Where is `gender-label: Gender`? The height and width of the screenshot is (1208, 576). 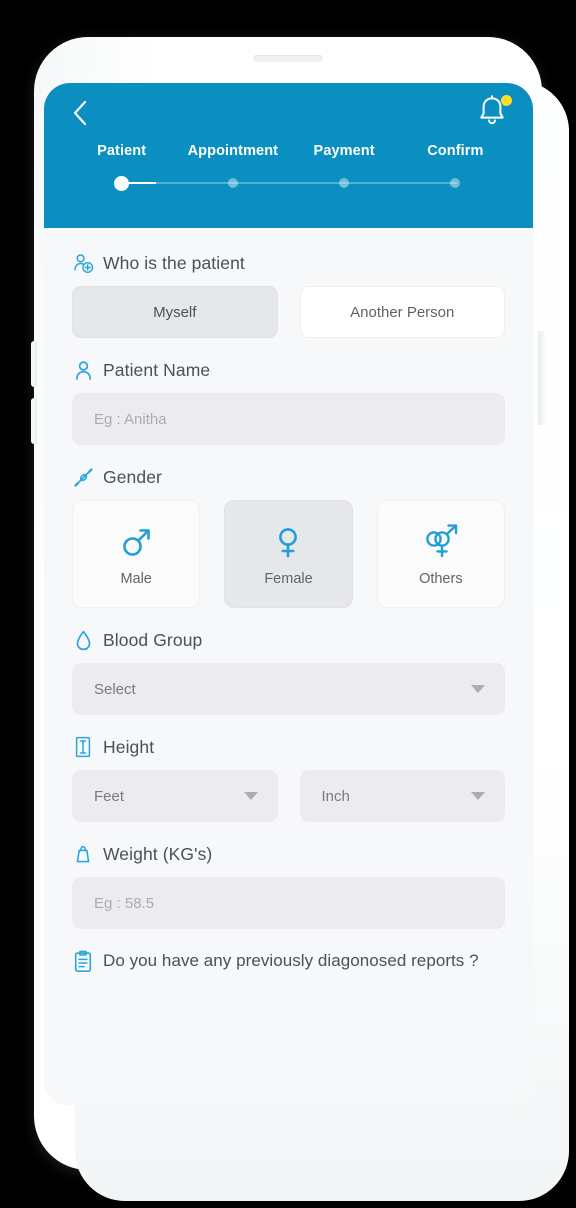 gender-label: Gender is located at coordinates (132, 476).